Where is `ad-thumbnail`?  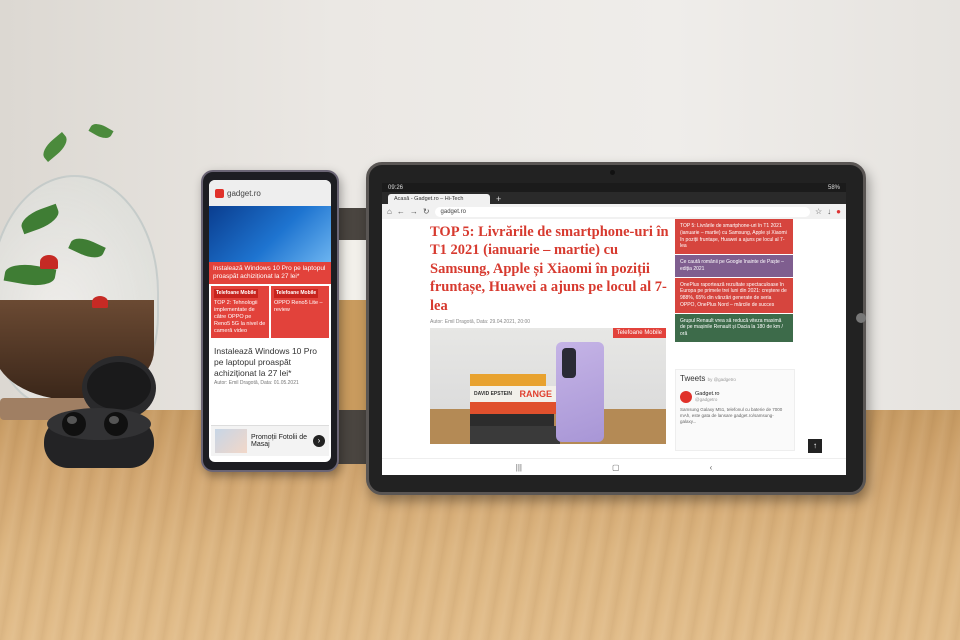
ad-thumbnail is located at coordinates (231, 441).